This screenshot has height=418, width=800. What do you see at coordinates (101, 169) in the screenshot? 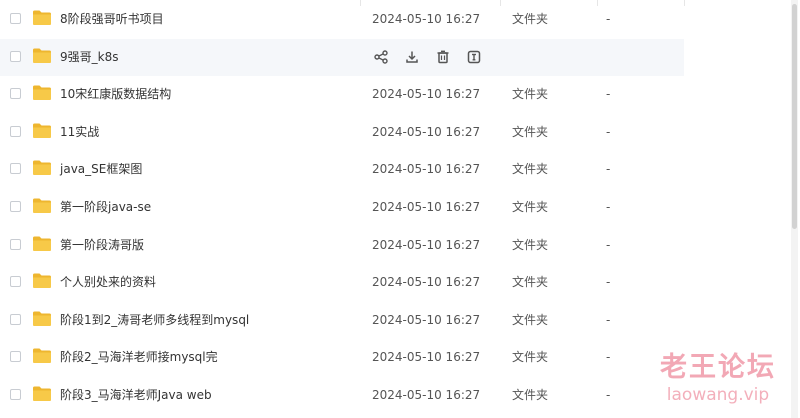
I see `file-name: java_SE框架图` at bounding box center [101, 169].